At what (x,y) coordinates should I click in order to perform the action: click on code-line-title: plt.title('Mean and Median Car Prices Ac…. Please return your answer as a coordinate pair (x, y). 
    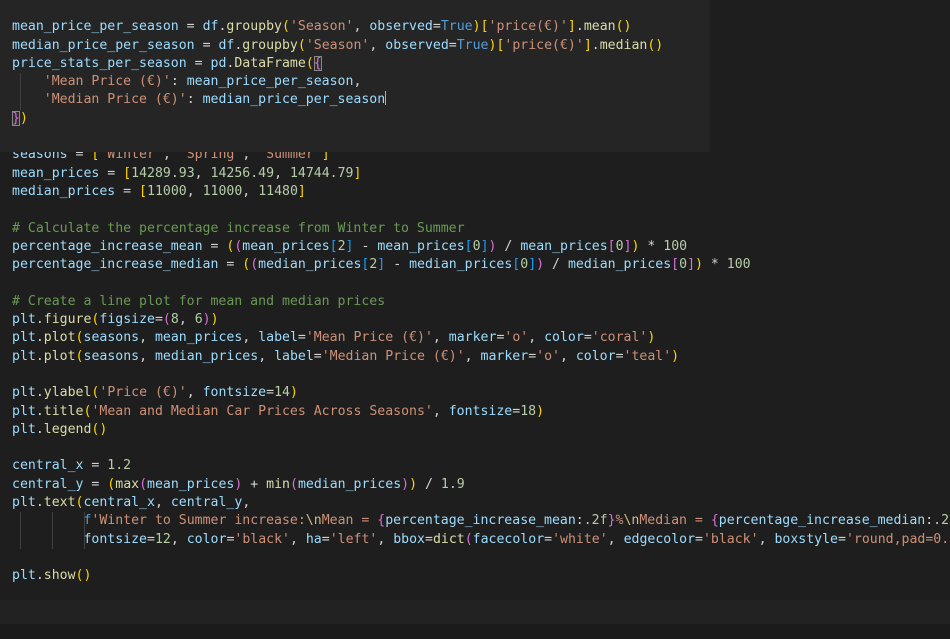
    Looking at the image, I should click on (475, 412).